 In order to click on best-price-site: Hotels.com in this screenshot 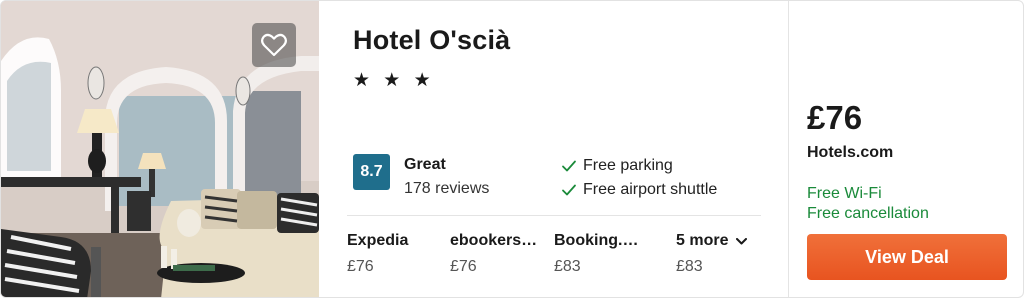, I will do `click(850, 152)`.